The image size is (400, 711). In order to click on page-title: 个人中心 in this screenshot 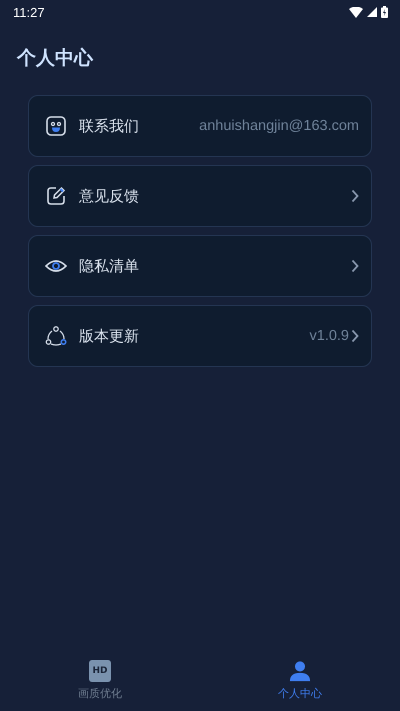, I will do `click(55, 58)`.